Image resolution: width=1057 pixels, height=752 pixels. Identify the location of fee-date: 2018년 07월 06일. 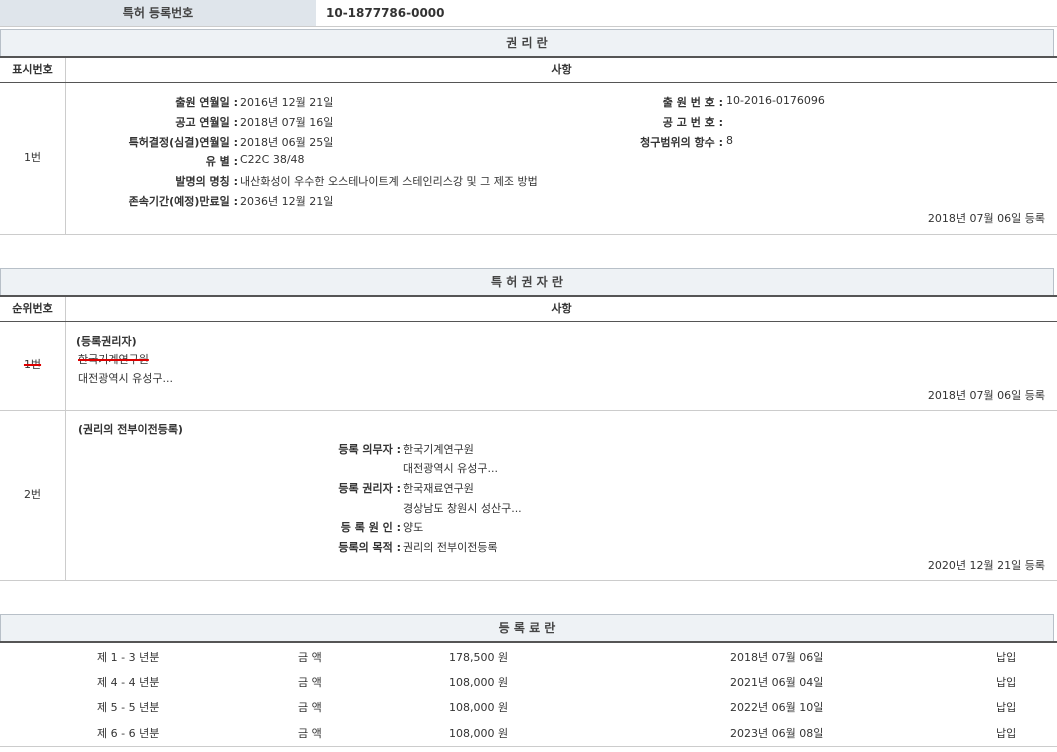
(776, 657).